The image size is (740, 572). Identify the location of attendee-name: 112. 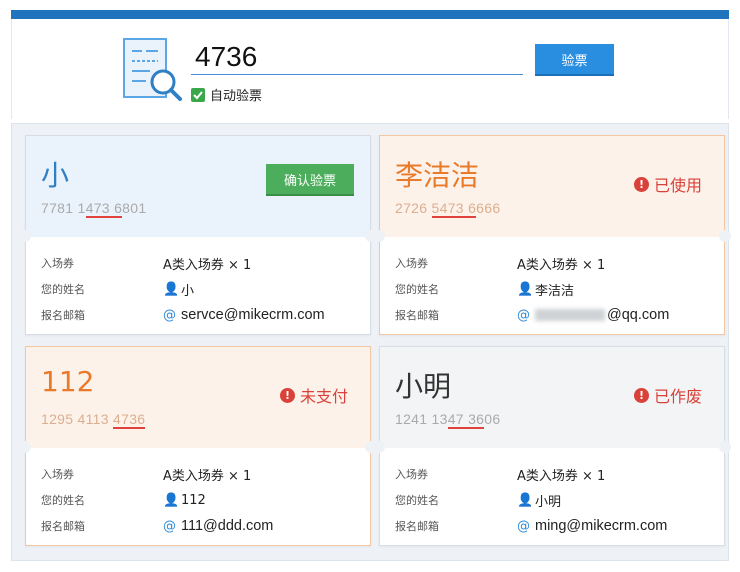
(68, 381).